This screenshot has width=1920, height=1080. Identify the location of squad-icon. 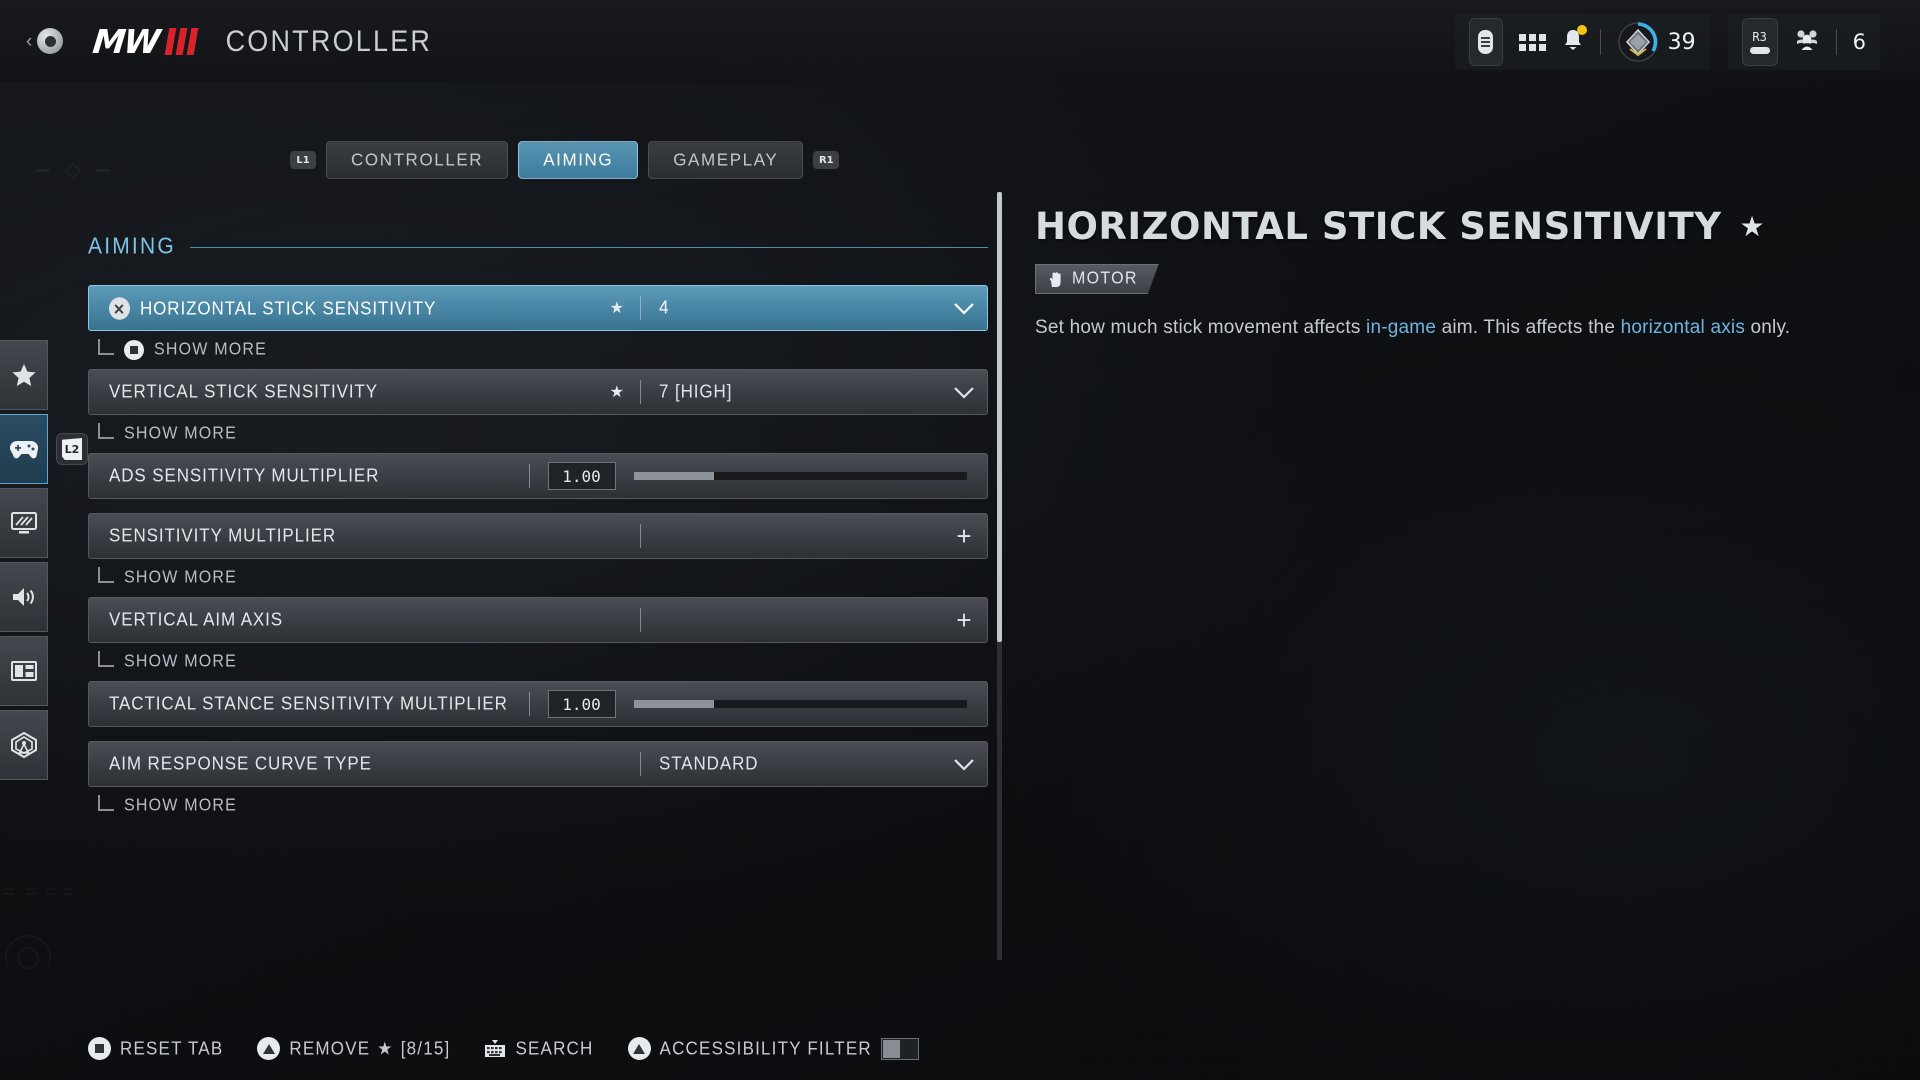
(1807, 42).